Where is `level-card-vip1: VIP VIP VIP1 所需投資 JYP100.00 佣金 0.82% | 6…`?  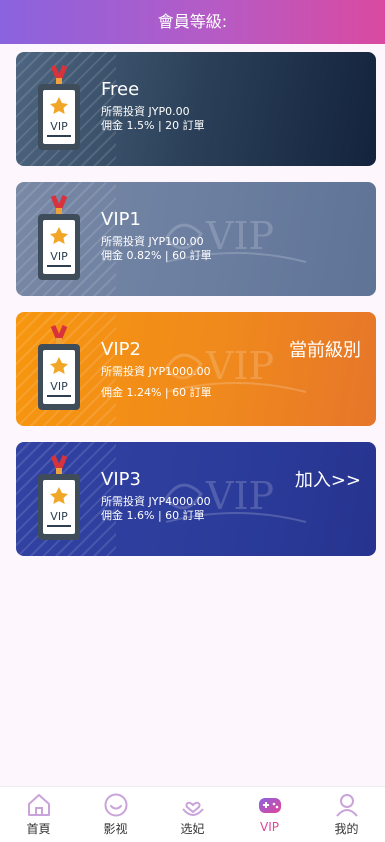 level-card-vip1: VIP VIP VIP1 所需投資 JYP100.00 佣金 0.82% | 6… is located at coordinates (196, 239).